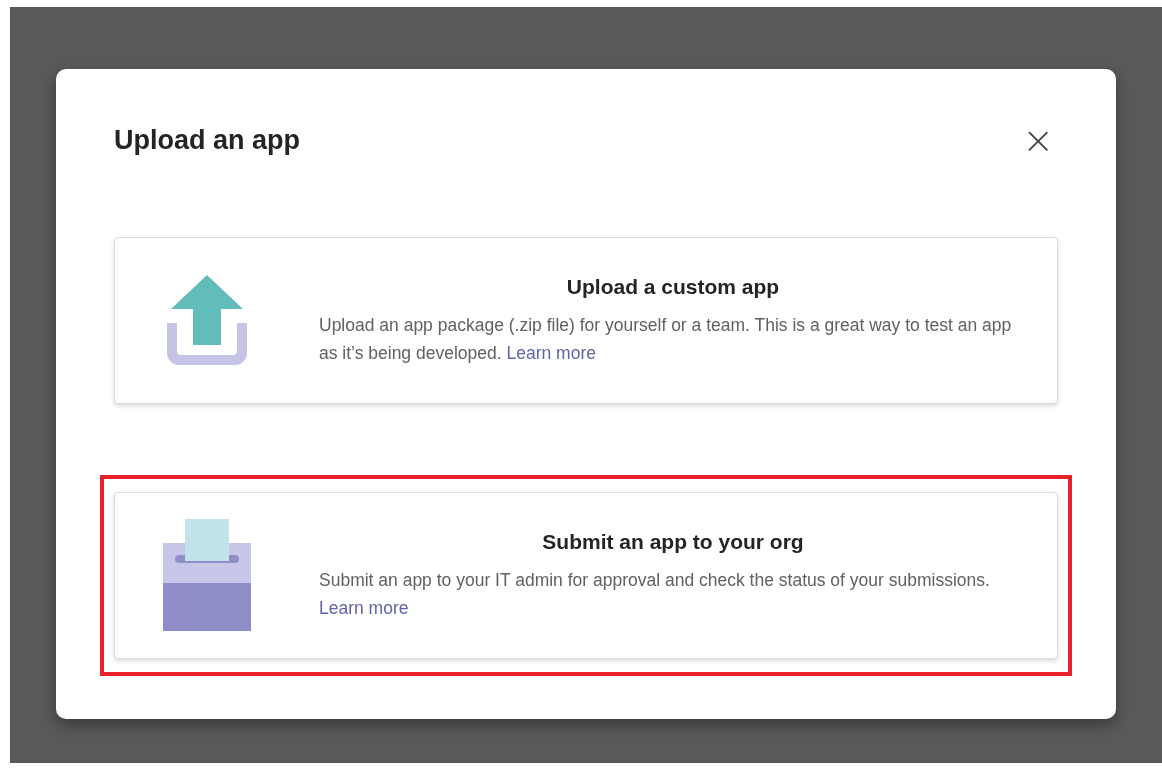  What do you see at coordinates (673, 286) in the screenshot?
I see `option-title: Upload a custom app` at bounding box center [673, 286].